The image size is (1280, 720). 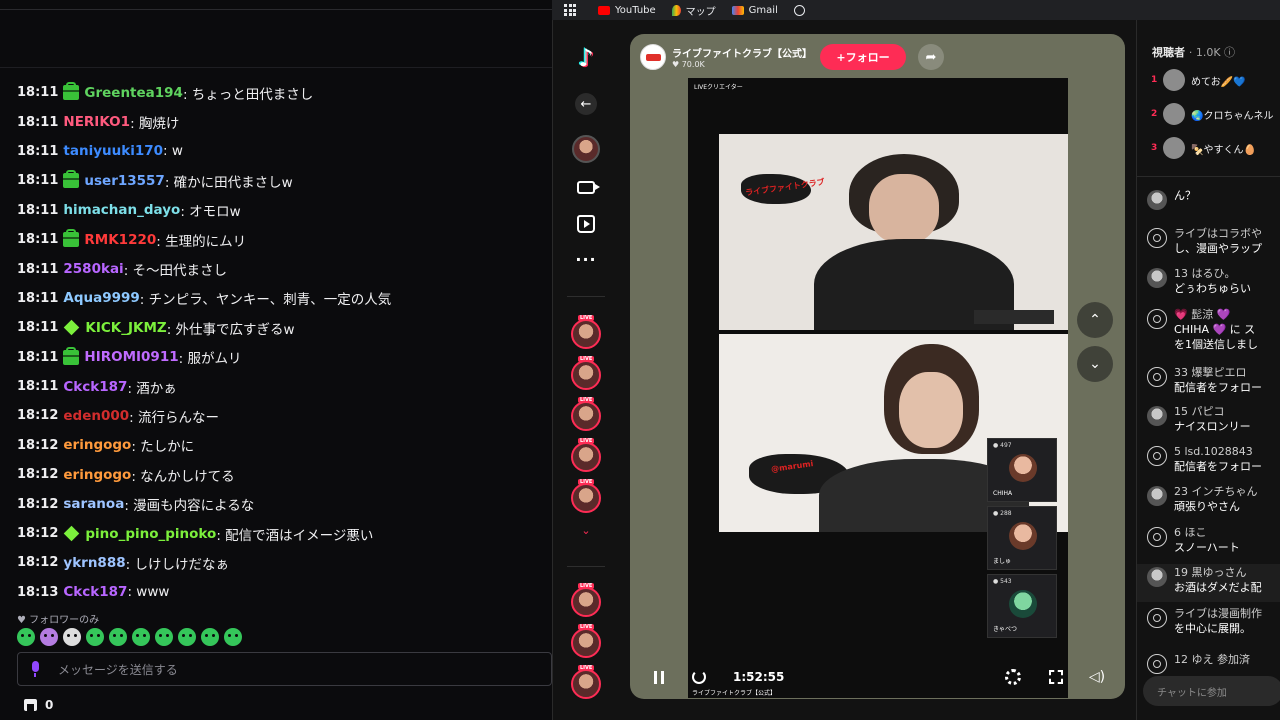 I want to click on chat-join-input: チャットに参加, so click(x=1211, y=691).